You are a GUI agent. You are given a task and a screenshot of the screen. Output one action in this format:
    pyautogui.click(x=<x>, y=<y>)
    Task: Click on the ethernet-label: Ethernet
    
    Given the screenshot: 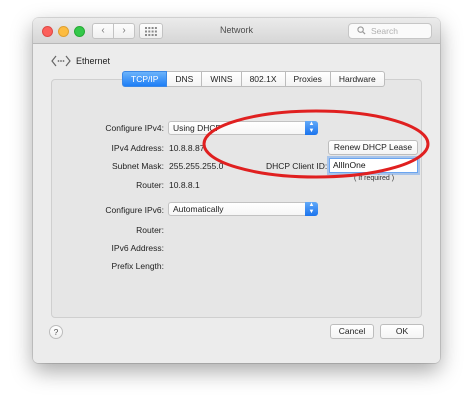 What is the action you would take?
    pyautogui.click(x=93, y=61)
    